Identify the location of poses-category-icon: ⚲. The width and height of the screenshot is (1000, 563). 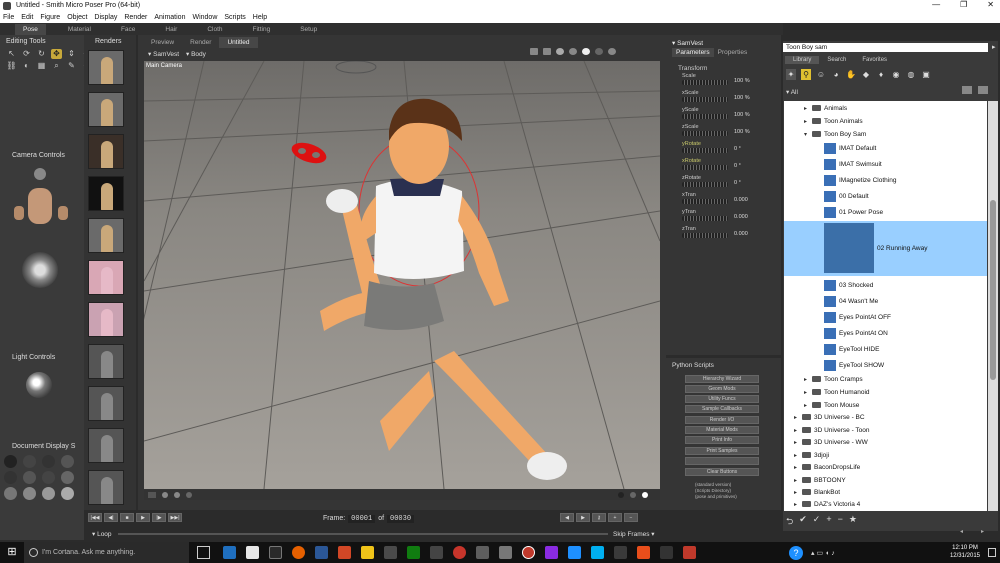
(806, 74).